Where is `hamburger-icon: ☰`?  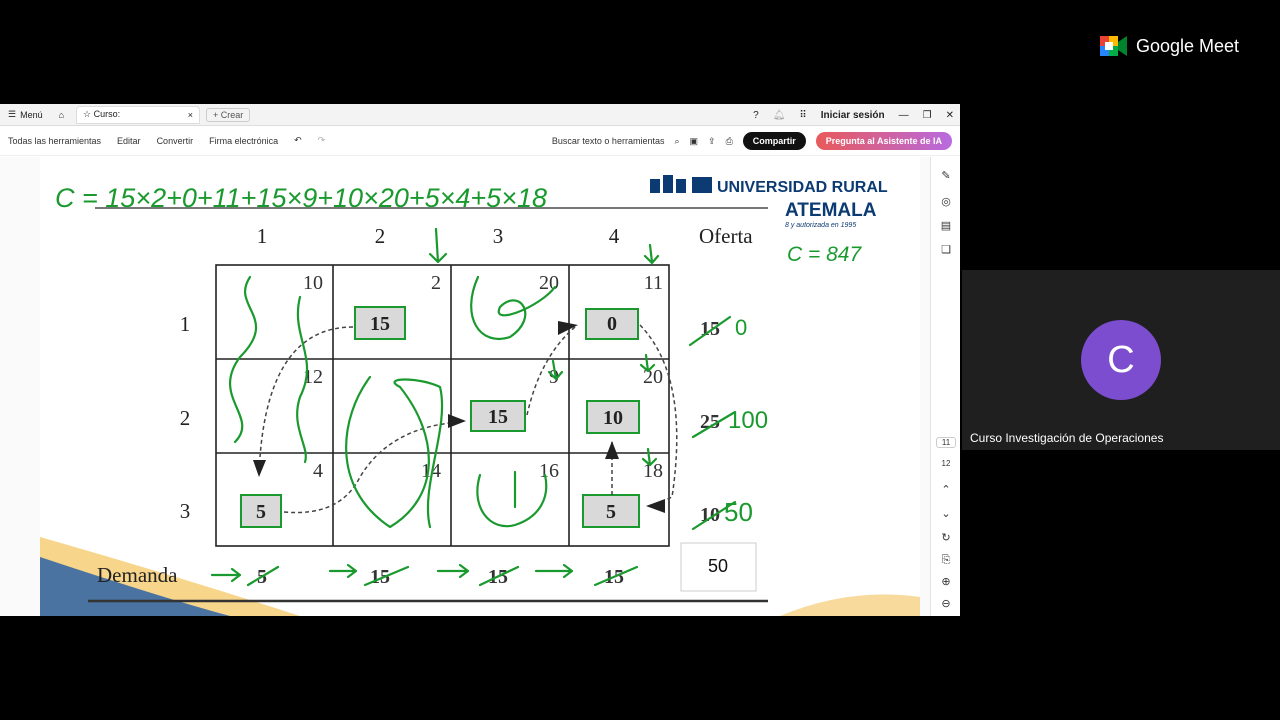 hamburger-icon: ☰ is located at coordinates (12, 114).